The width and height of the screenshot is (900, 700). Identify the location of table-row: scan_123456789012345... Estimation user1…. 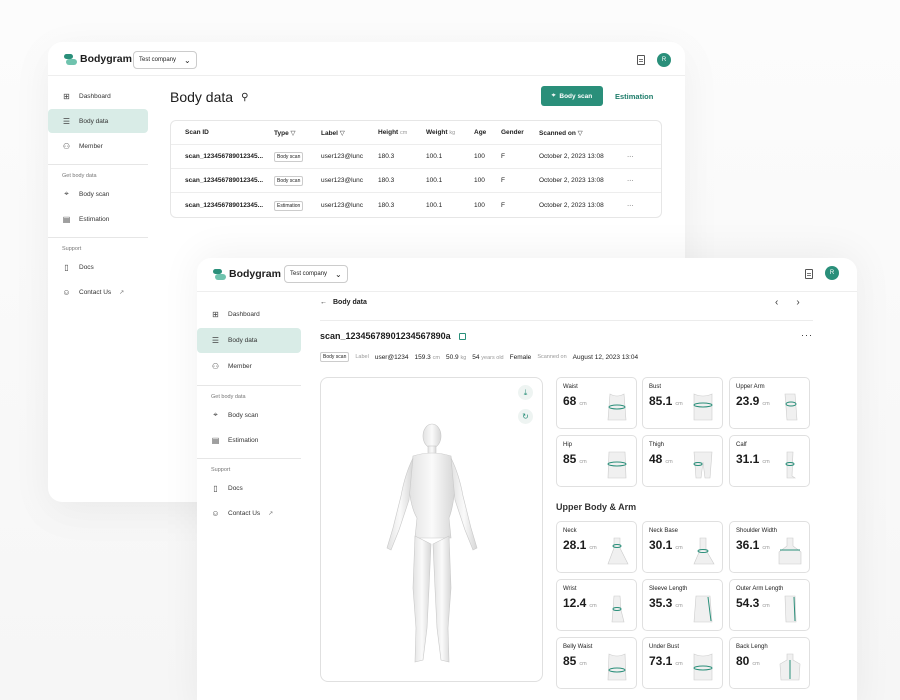
(416, 205).